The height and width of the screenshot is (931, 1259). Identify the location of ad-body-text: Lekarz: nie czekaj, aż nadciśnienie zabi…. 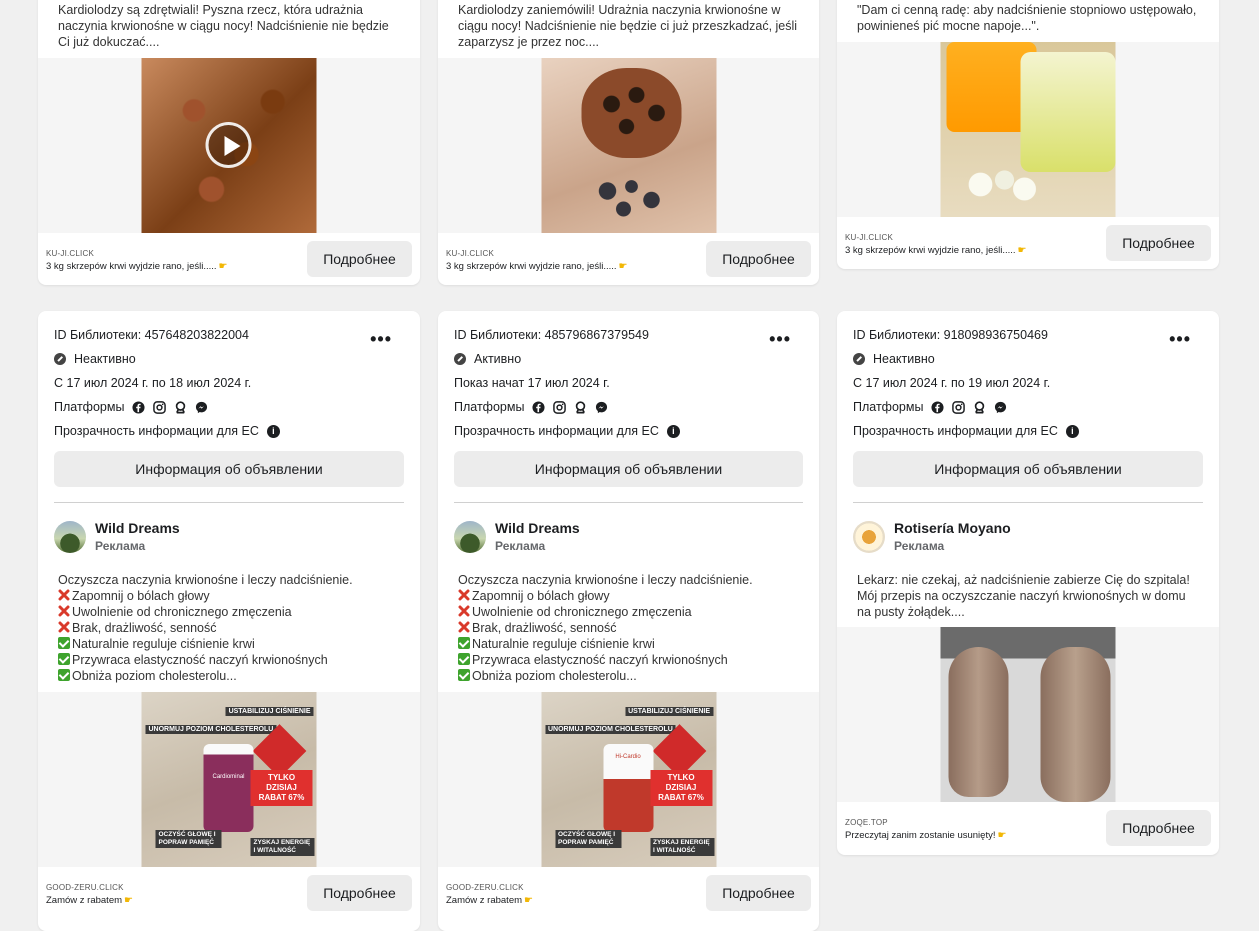
(1023, 596).